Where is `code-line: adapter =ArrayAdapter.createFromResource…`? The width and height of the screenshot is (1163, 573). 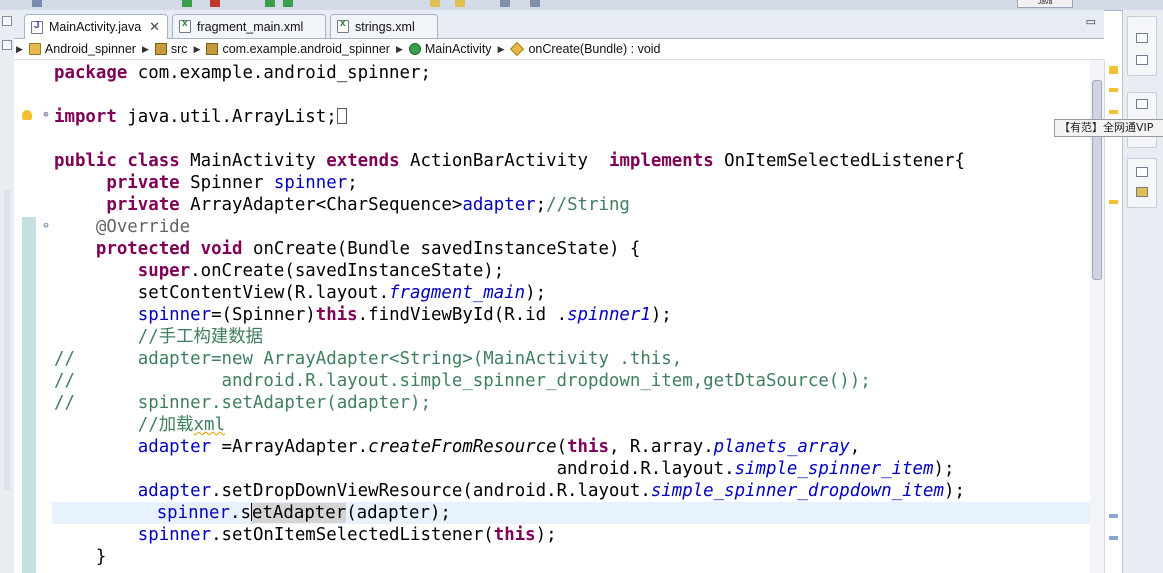
code-line: adapter =ArrayAdapter.createFromResource… is located at coordinates (499, 447).